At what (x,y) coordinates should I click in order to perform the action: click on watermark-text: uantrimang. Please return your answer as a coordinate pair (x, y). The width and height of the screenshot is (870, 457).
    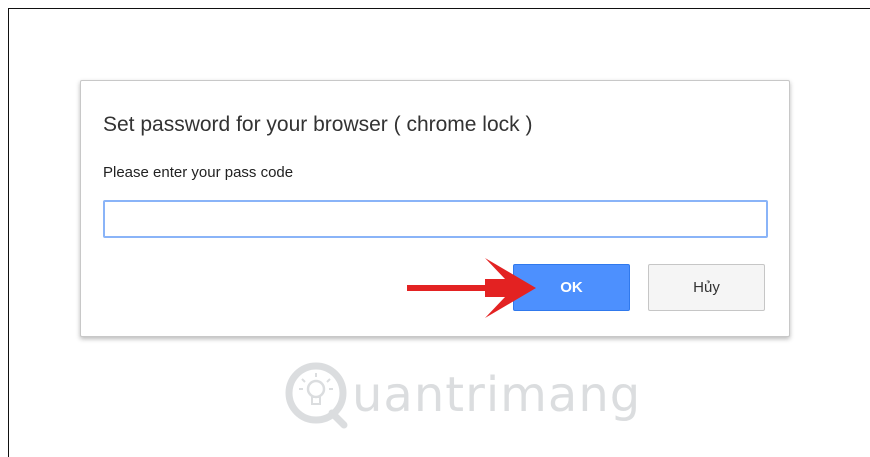
    Looking at the image, I should click on (497, 395).